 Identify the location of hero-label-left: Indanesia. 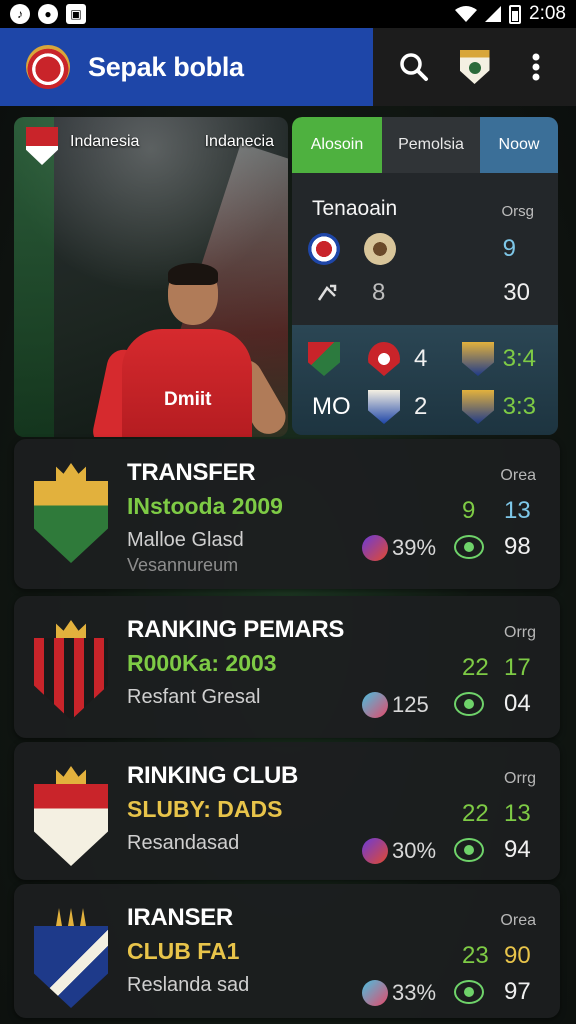
(105, 141).